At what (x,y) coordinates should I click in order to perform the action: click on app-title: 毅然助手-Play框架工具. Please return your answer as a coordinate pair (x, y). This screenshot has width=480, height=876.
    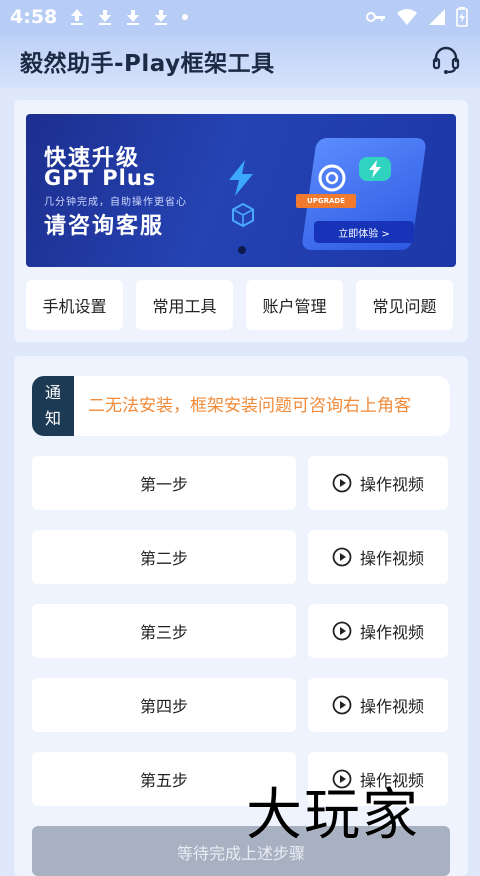
    Looking at the image, I should click on (147, 64).